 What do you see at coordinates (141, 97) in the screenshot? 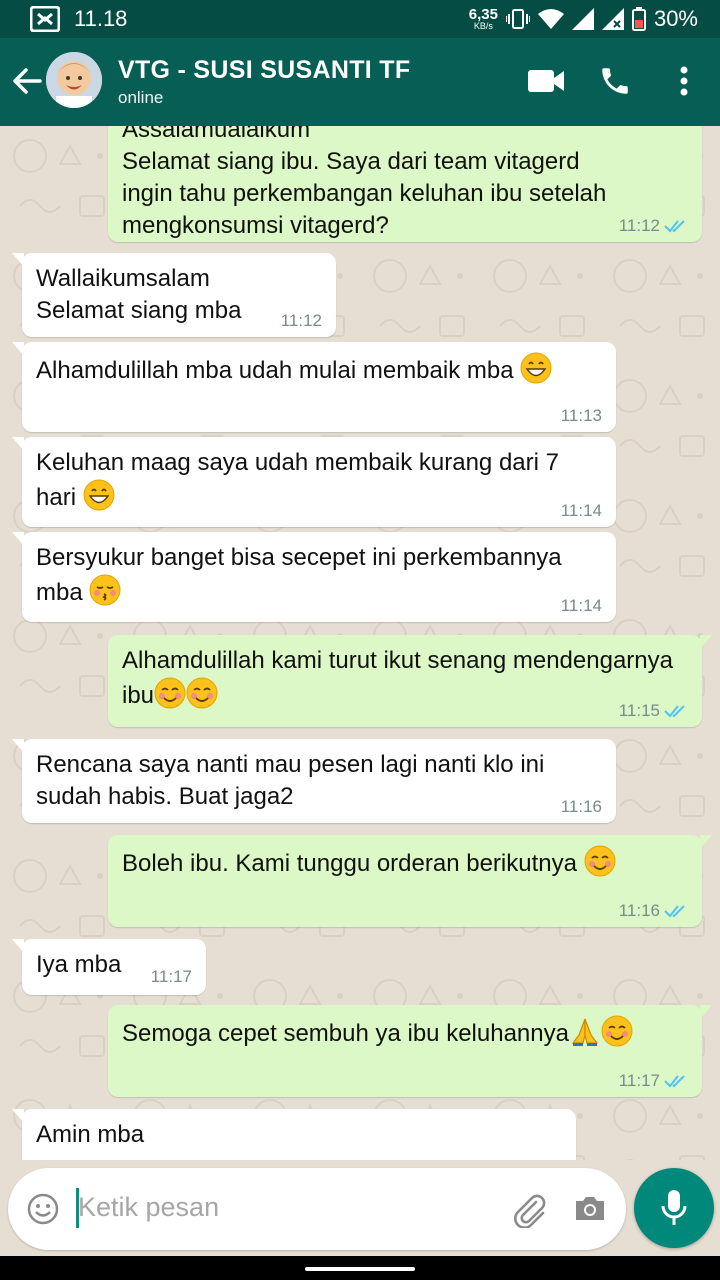
I see `contact-status: online` at bounding box center [141, 97].